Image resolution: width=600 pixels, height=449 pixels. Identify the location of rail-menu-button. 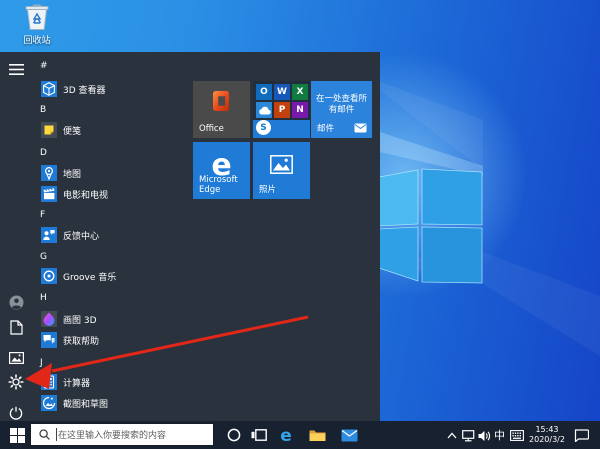
(16, 69).